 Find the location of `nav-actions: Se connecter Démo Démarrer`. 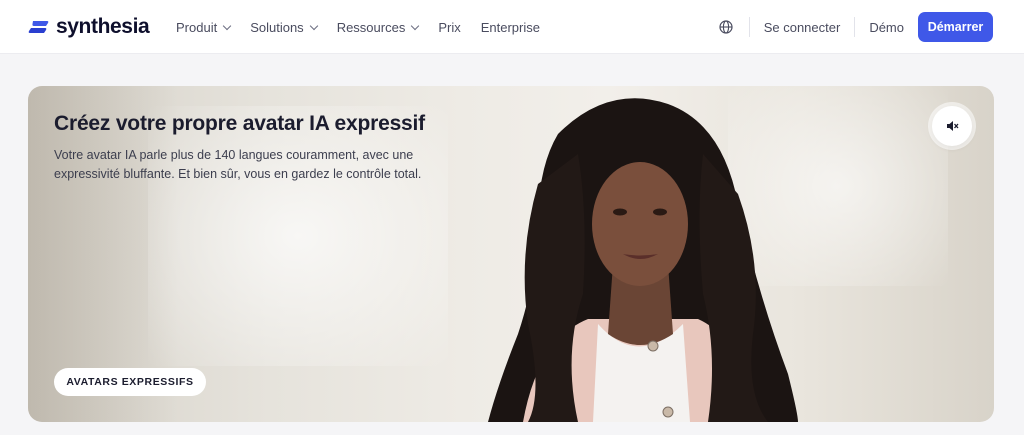

nav-actions: Se connecter Démo Démarrer is located at coordinates (856, 27).